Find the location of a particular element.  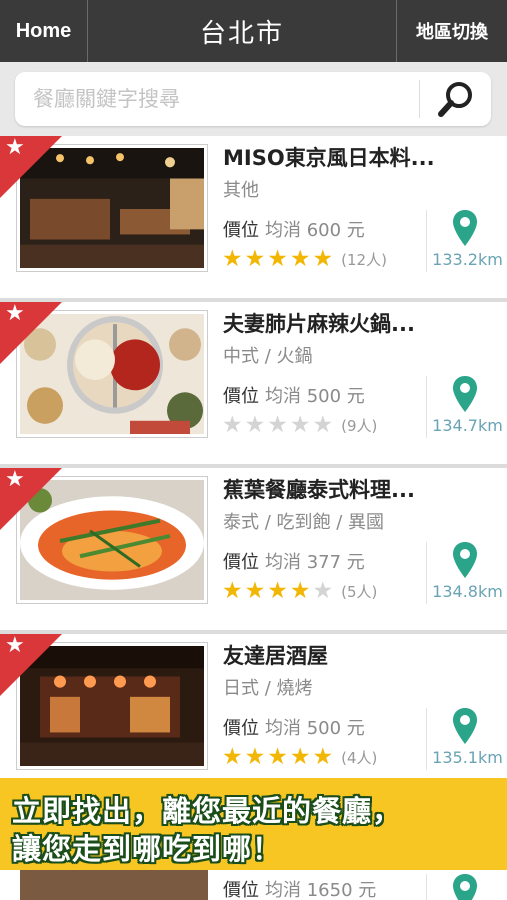

app-header: Home 台北市 地區切換 is located at coordinates (253, 31).